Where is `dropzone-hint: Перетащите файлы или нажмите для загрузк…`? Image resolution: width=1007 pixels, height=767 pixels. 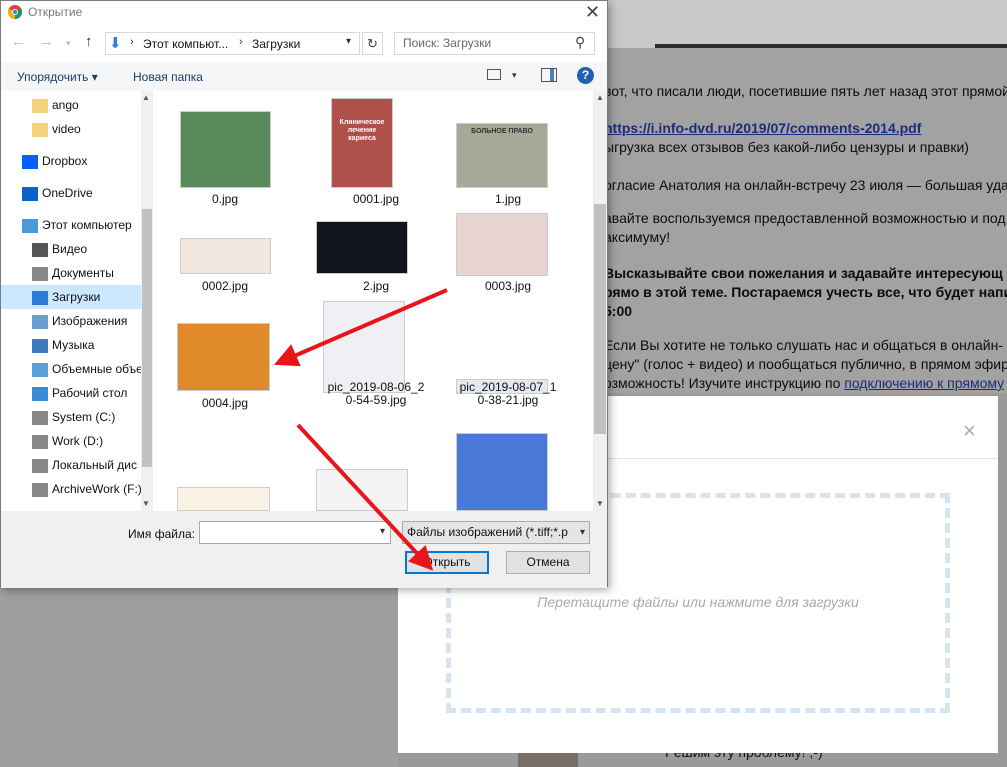
dropzone-hint: Перетащите файлы или нажмите для загрузк… is located at coordinates (698, 602).